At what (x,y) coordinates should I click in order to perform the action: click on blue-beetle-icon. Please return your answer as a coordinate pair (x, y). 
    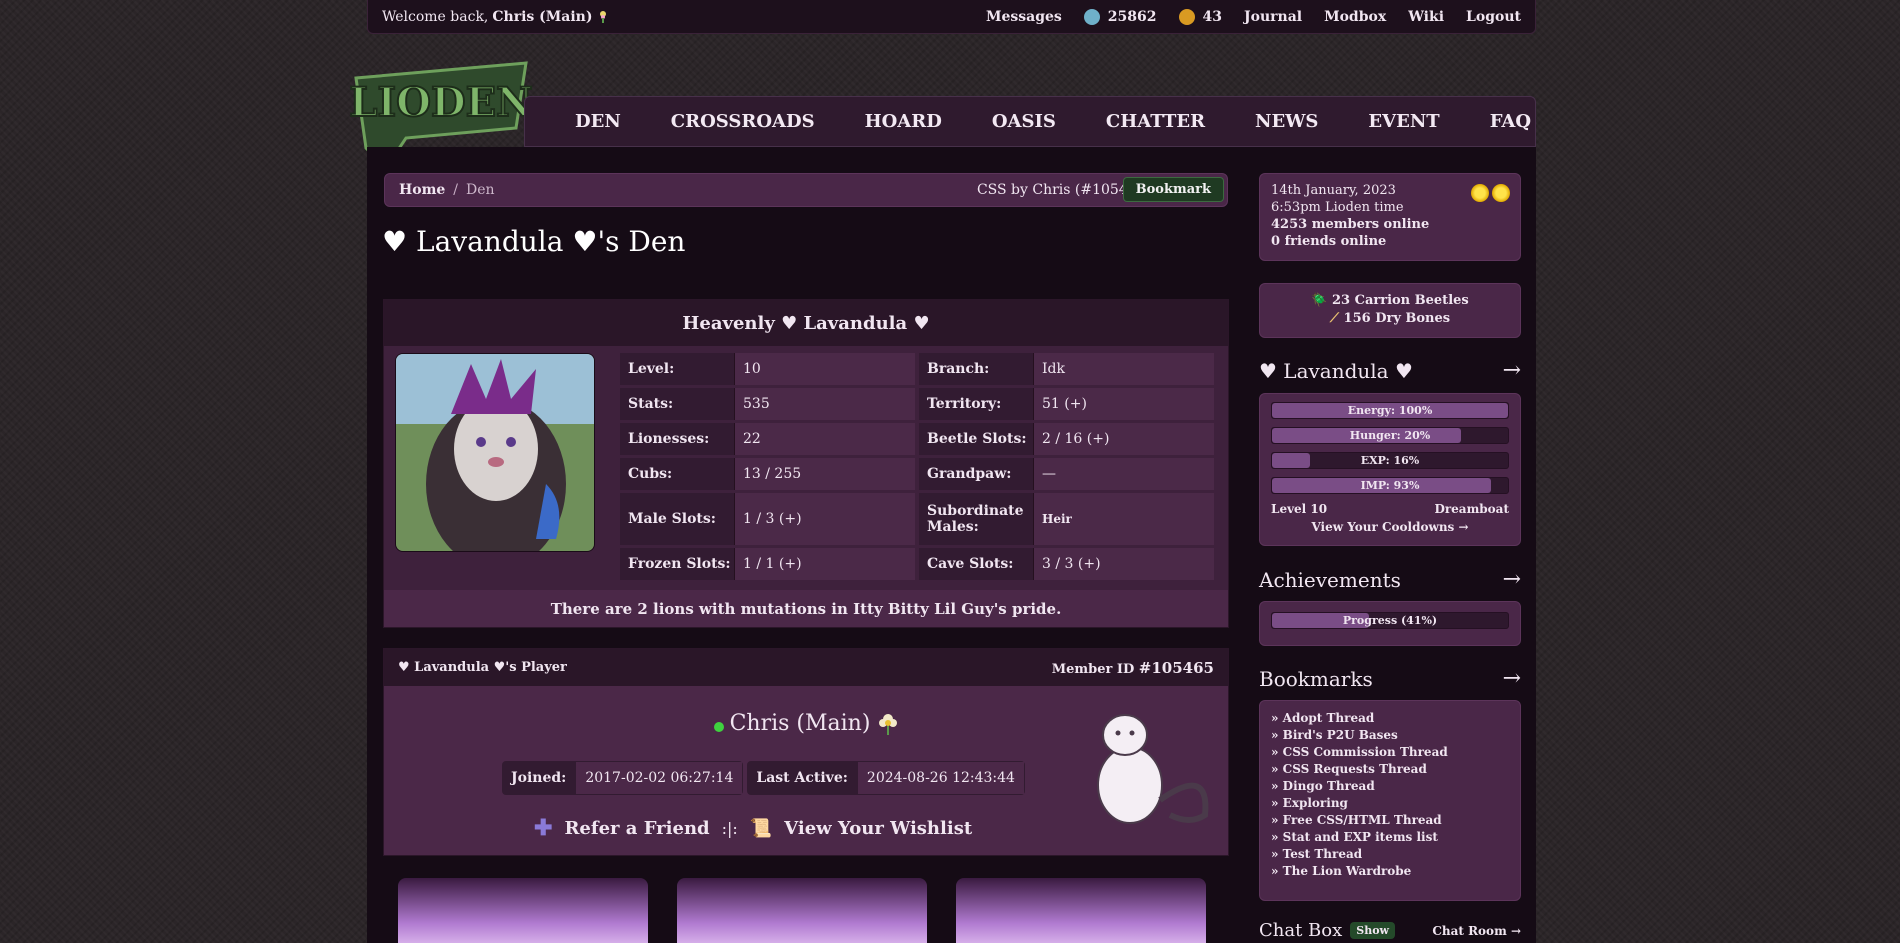
    Looking at the image, I should click on (1091, 16).